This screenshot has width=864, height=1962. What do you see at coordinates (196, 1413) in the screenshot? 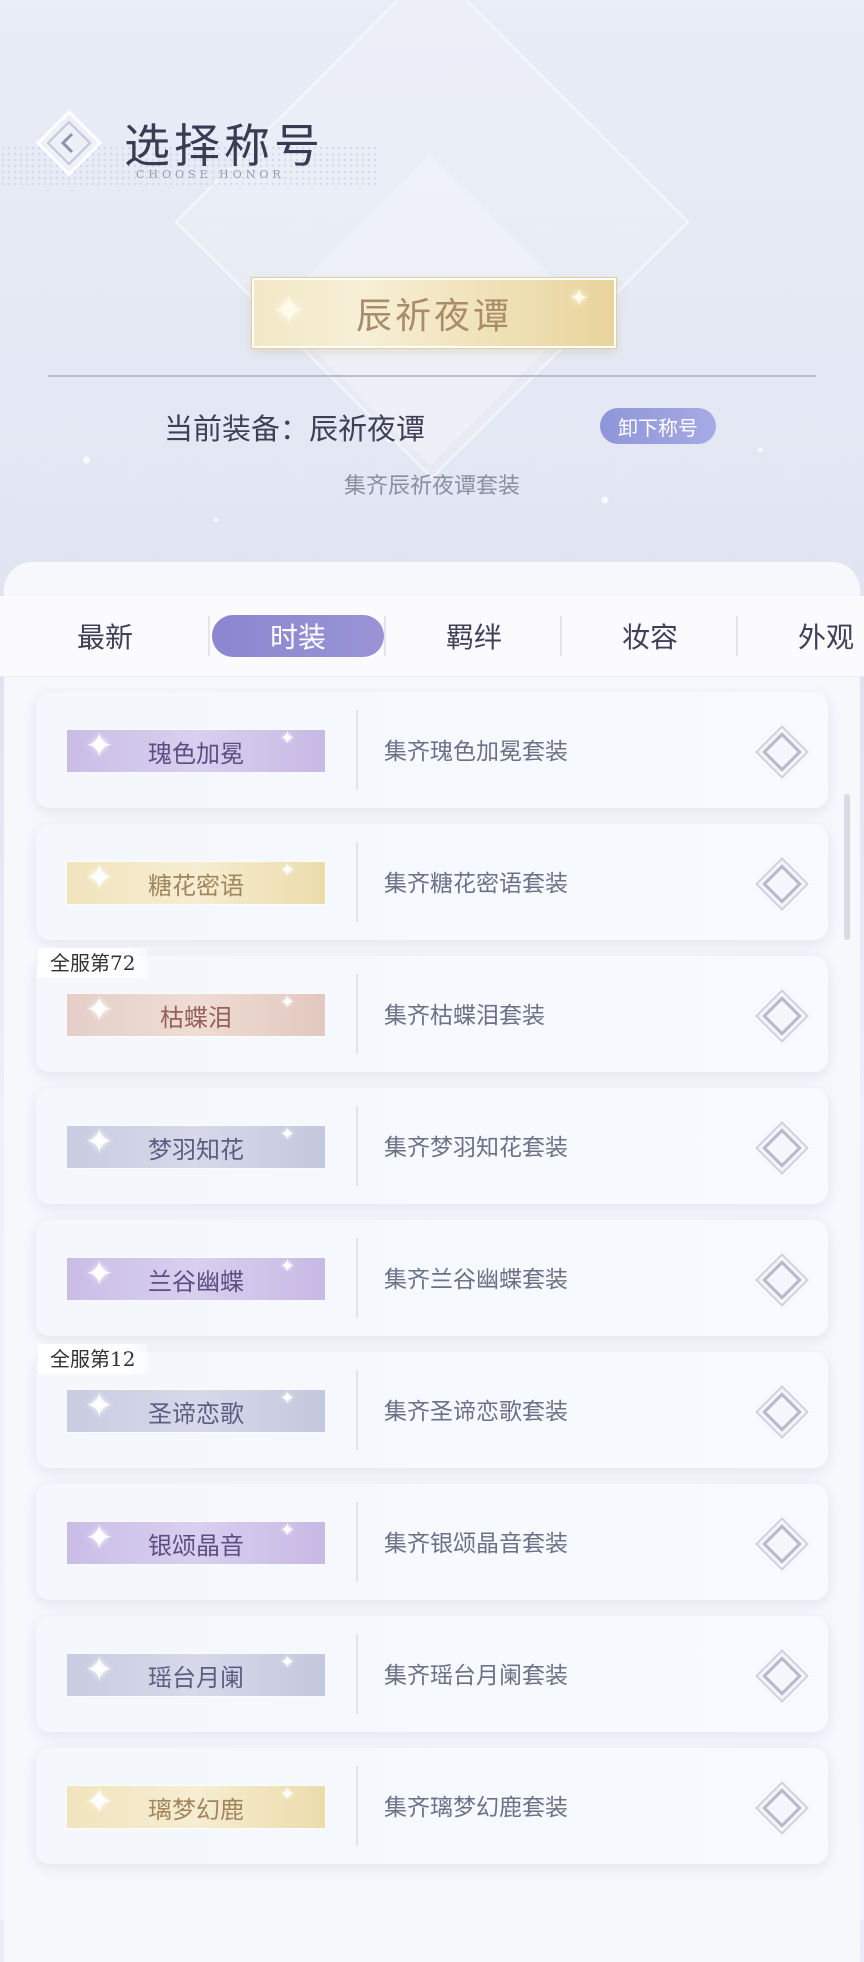
I see `title-name: 圣谛恋歌` at bounding box center [196, 1413].